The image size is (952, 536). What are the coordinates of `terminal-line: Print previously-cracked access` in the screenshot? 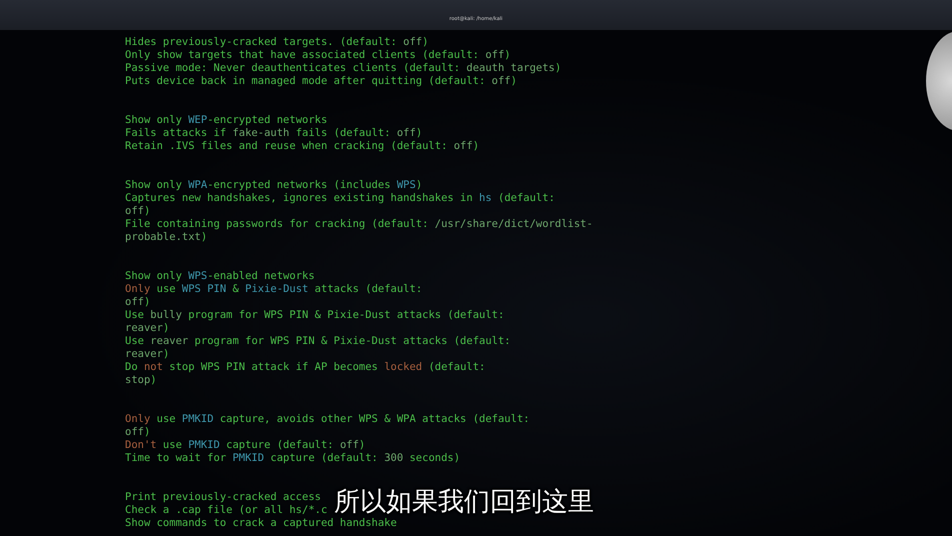 It's located at (223, 497).